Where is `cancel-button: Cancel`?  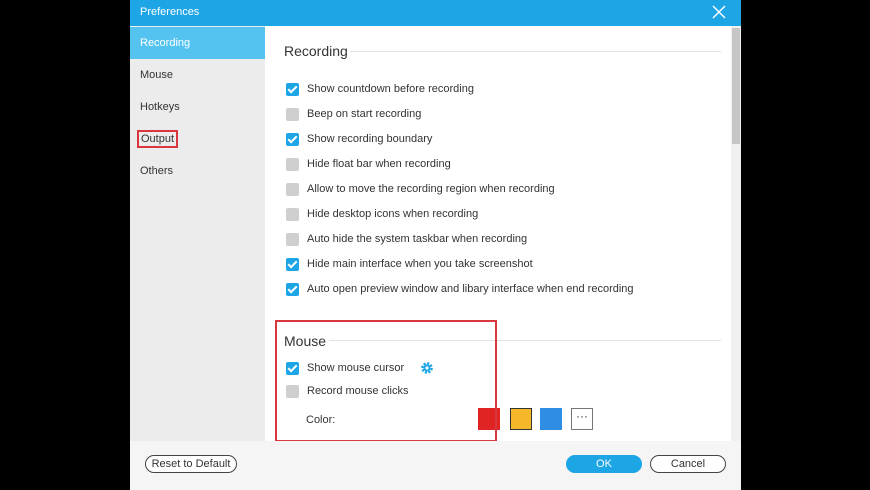
cancel-button: Cancel is located at coordinates (688, 464).